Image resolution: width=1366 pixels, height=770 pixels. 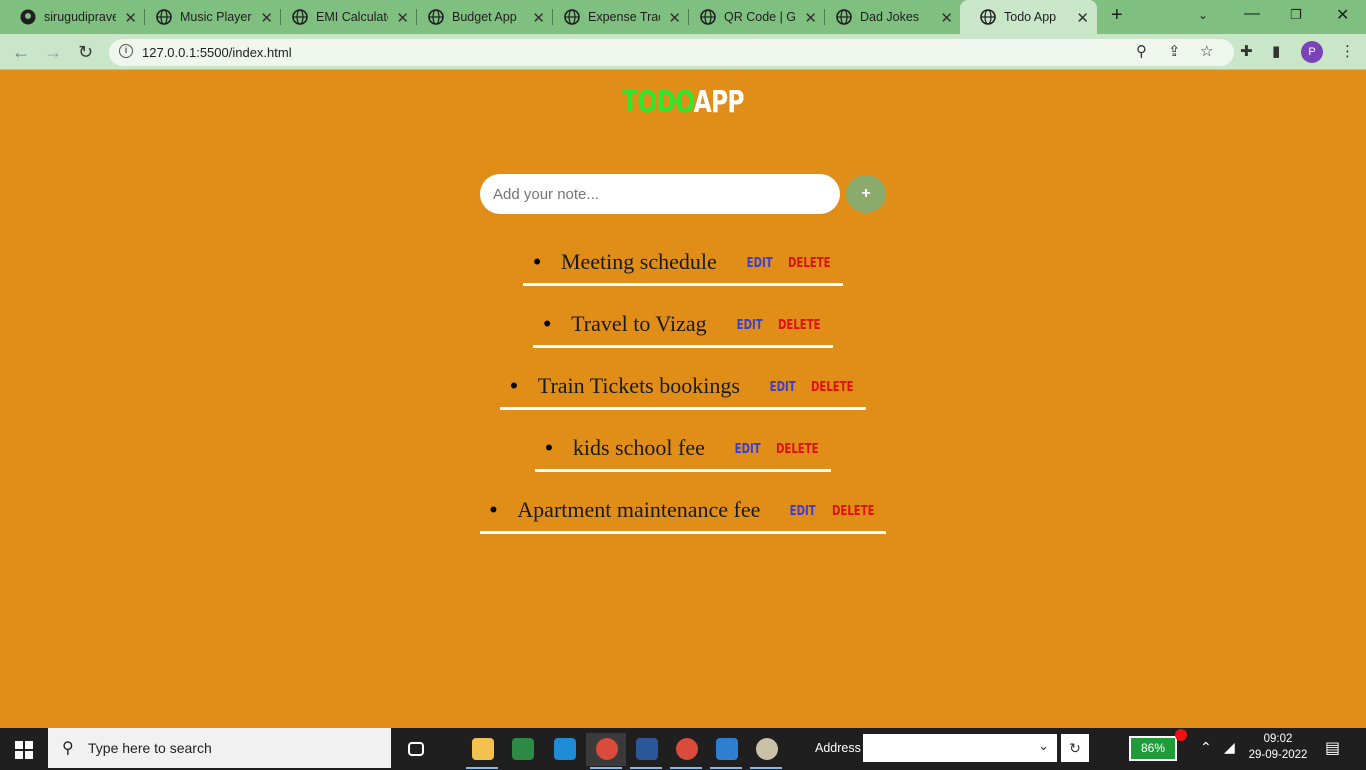 What do you see at coordinates (1206, 747) in the screenshot?
I see `chevron-up-icon: ⌃` at bounding box center [1206, 747].